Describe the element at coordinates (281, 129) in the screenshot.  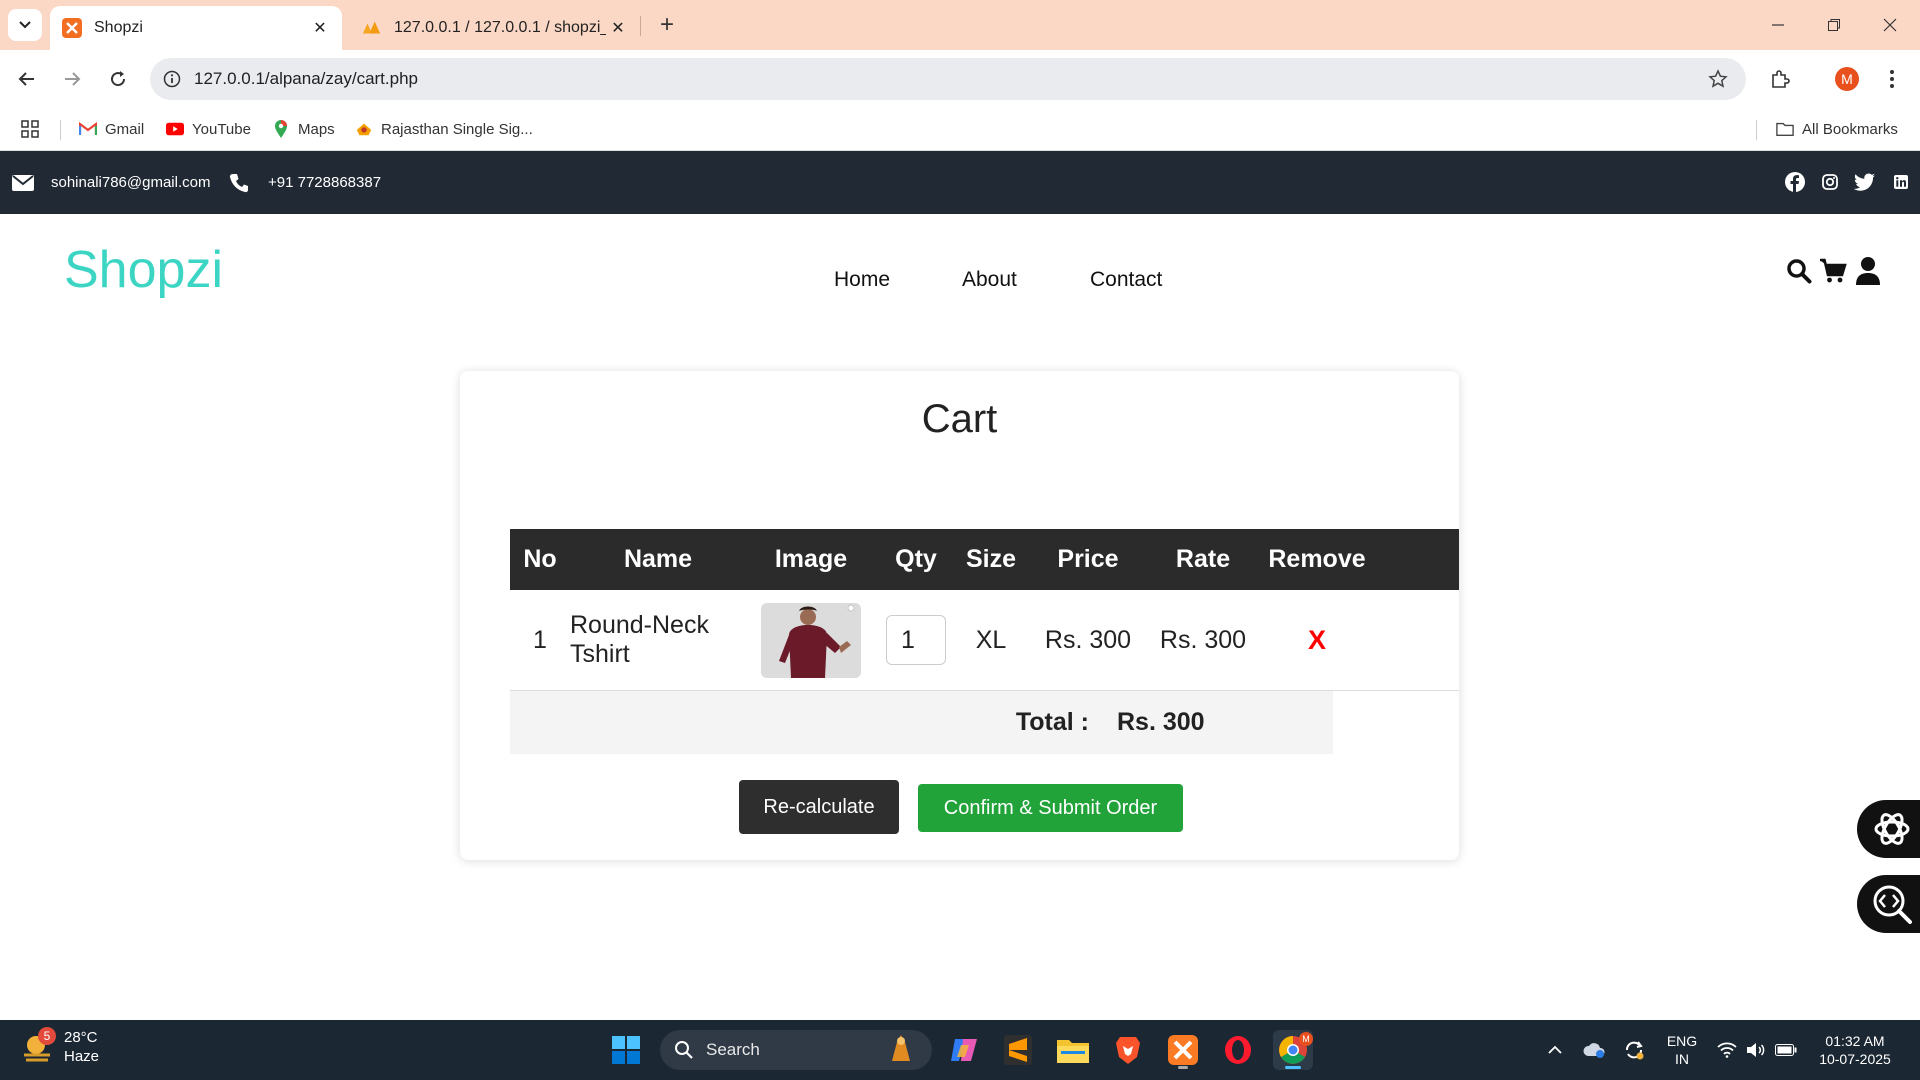
I see `maps-icon` at that location.